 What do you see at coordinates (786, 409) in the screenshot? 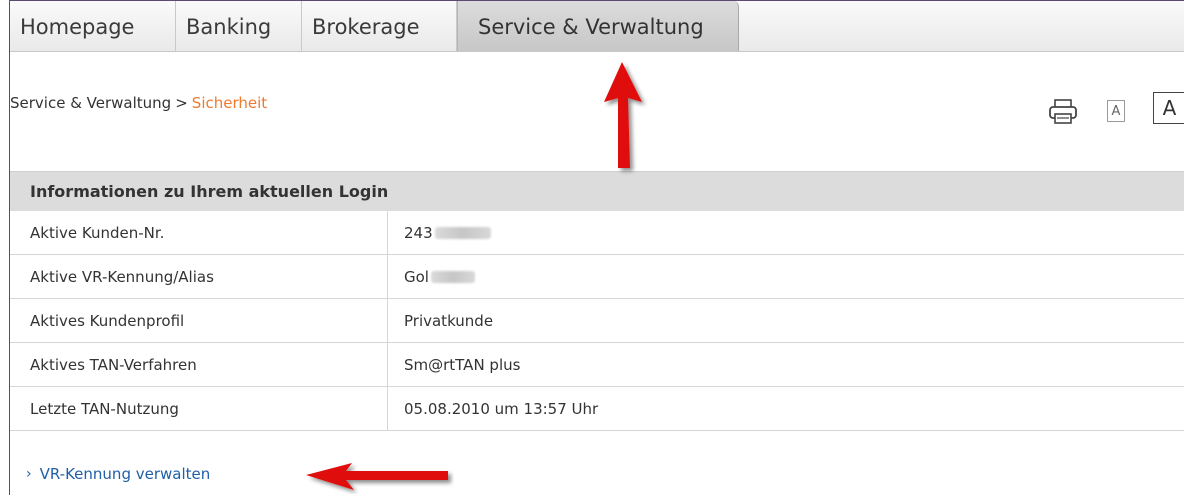
I see `row-value: 05.08.2010 um 13:57 Uhr` at bounding box center [786, 409].